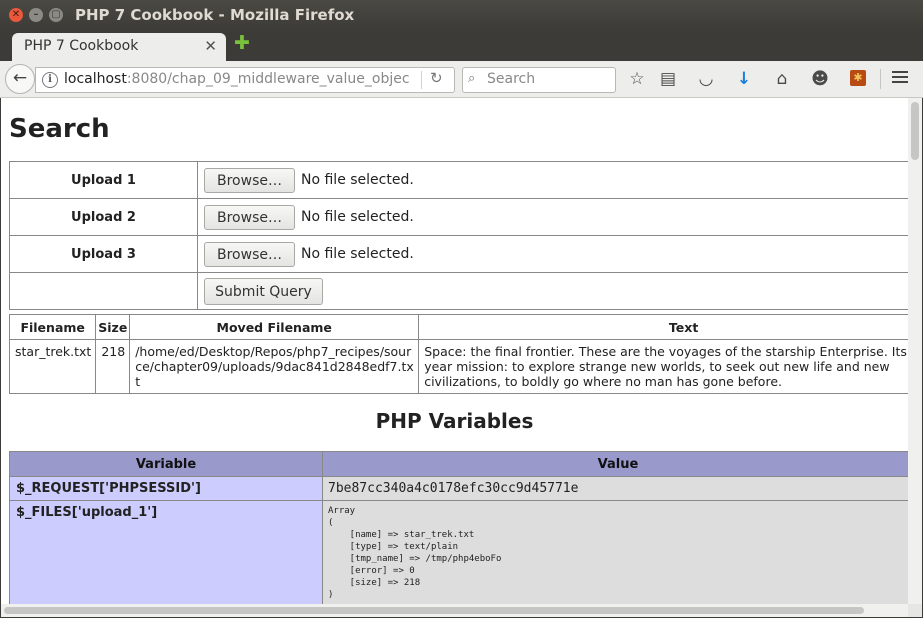 The image size is (923, 618). What do you see at coordinates (103, 254) in the screenshot?
I see `upload-label: Upload 3` at bounding box center [103, 254].